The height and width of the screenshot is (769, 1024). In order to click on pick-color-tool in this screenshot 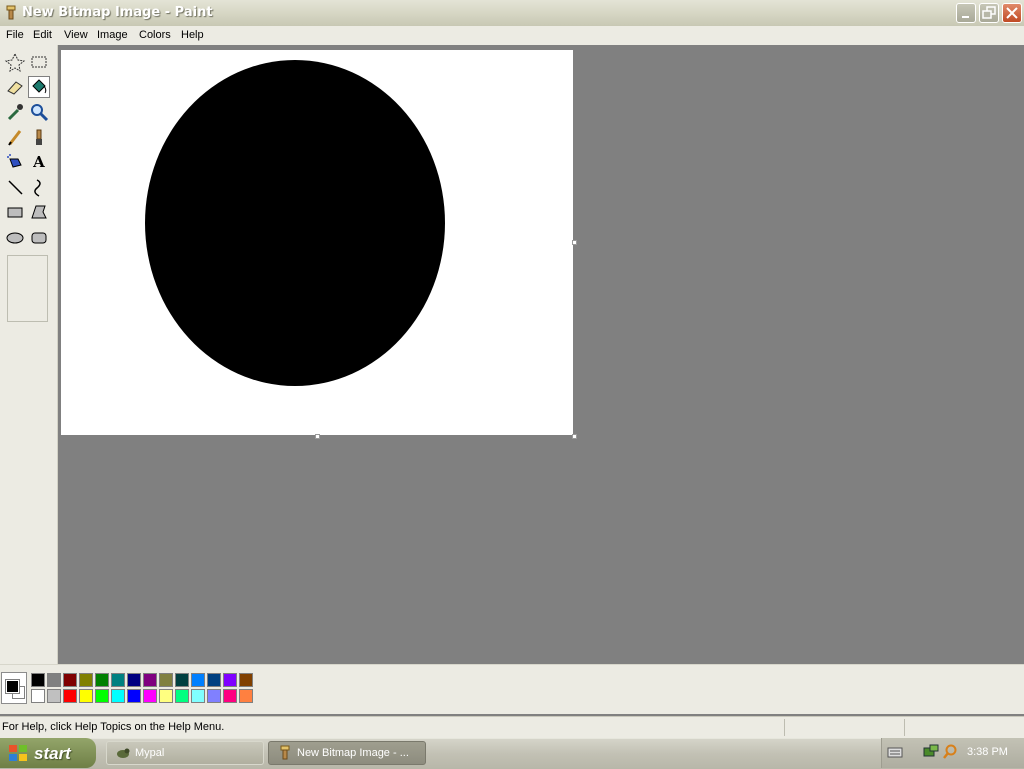, I will do `click(15, 112)`.